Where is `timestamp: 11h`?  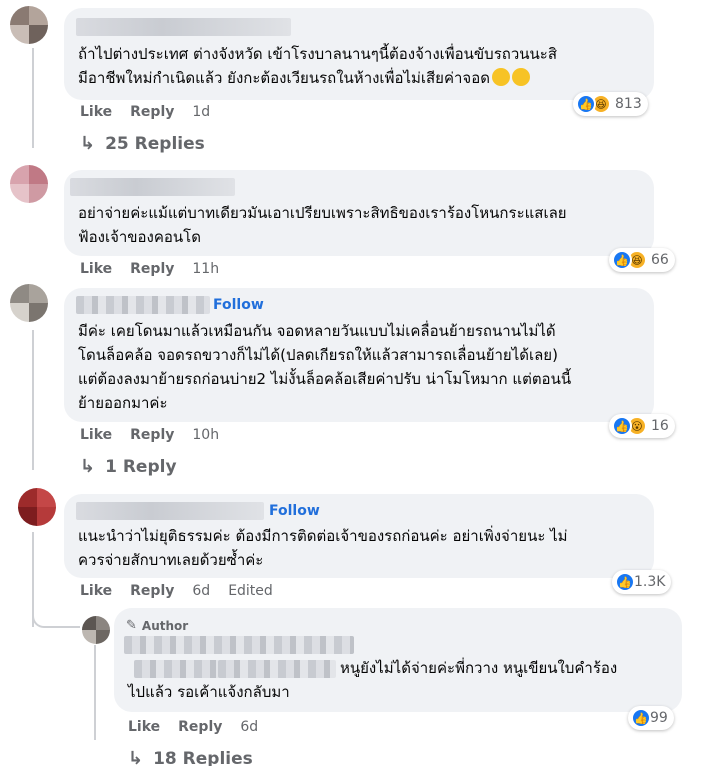
timestamp: 11h is located at coordinates (205, 269).